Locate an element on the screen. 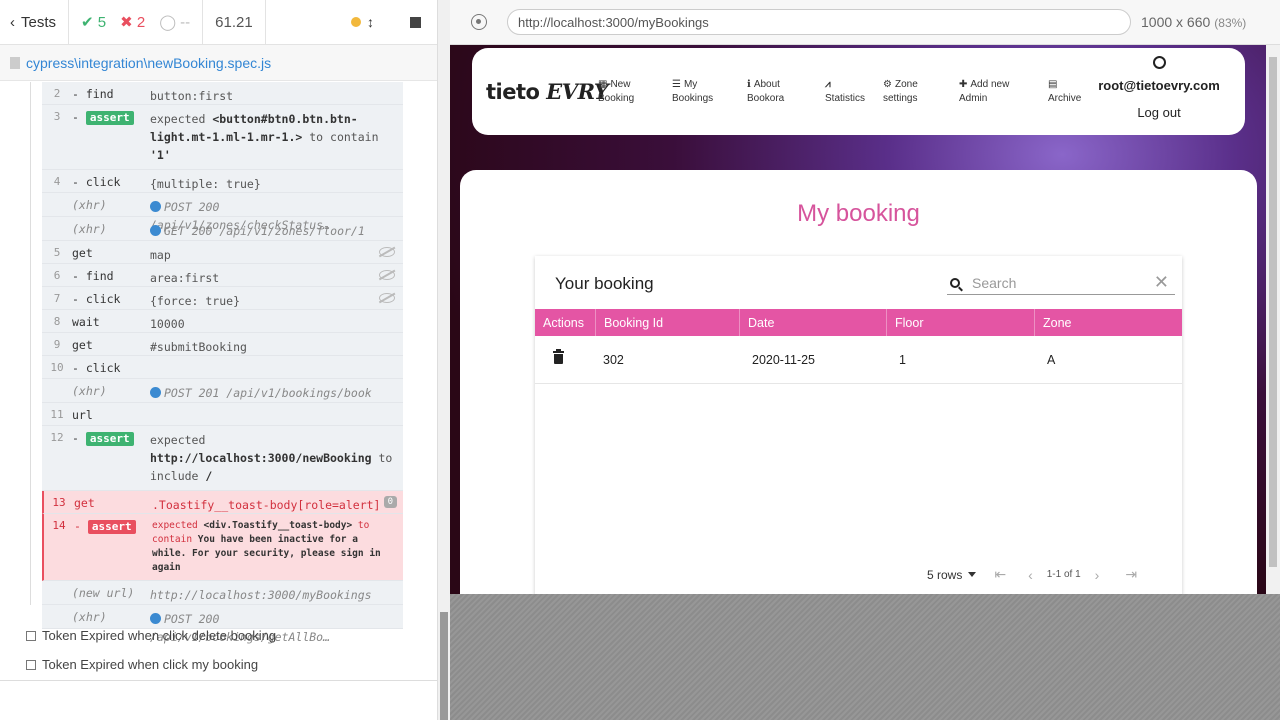  command-row: 9 get #submitBooking is located at coordinates (222, 344).